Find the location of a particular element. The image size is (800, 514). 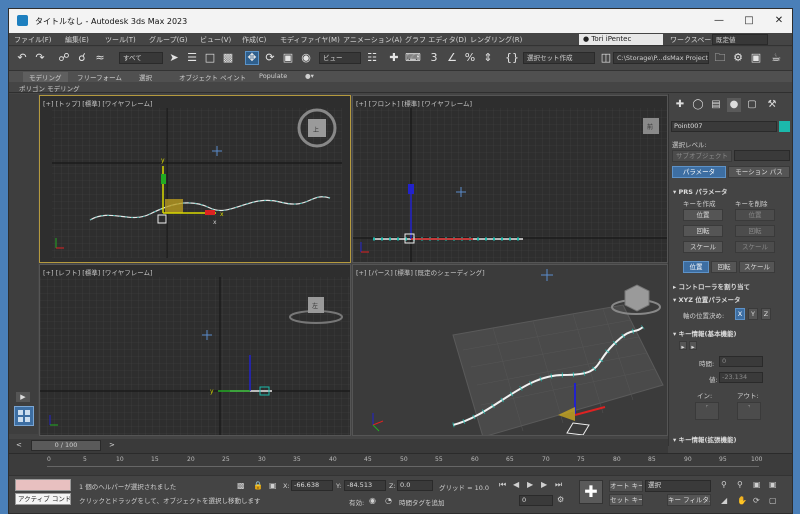

menu-file: ファイル(F) is located at coordinates (33, 40).